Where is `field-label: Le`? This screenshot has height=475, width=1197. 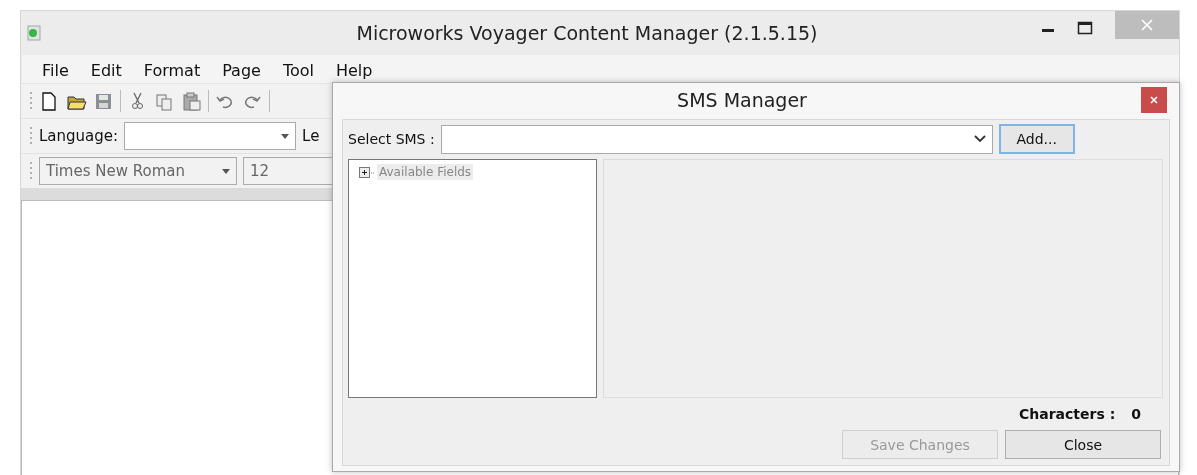 field-label: Le is located at coordinates (311, 136).